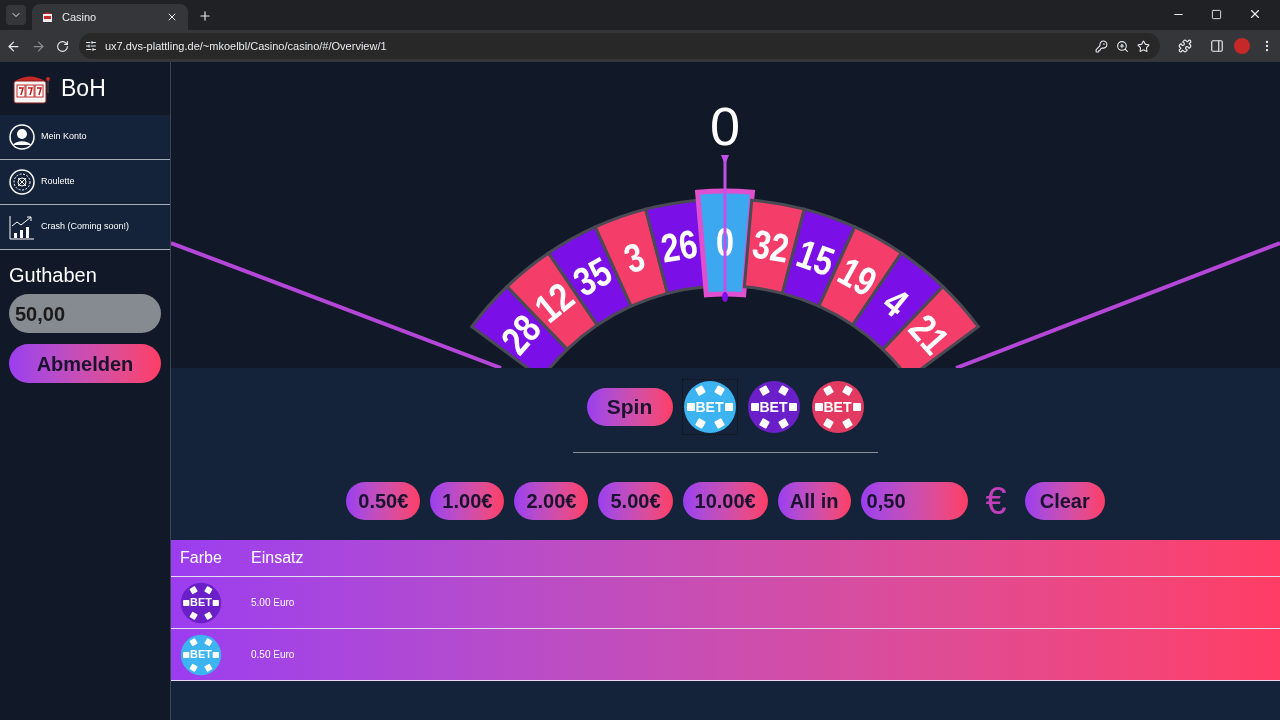 This screenshot has width=1280, height=720. What do you see at coordinates (110, 17) in the screenshot?
I see `browser-tab: Casino` at bounding box center [110, 17].